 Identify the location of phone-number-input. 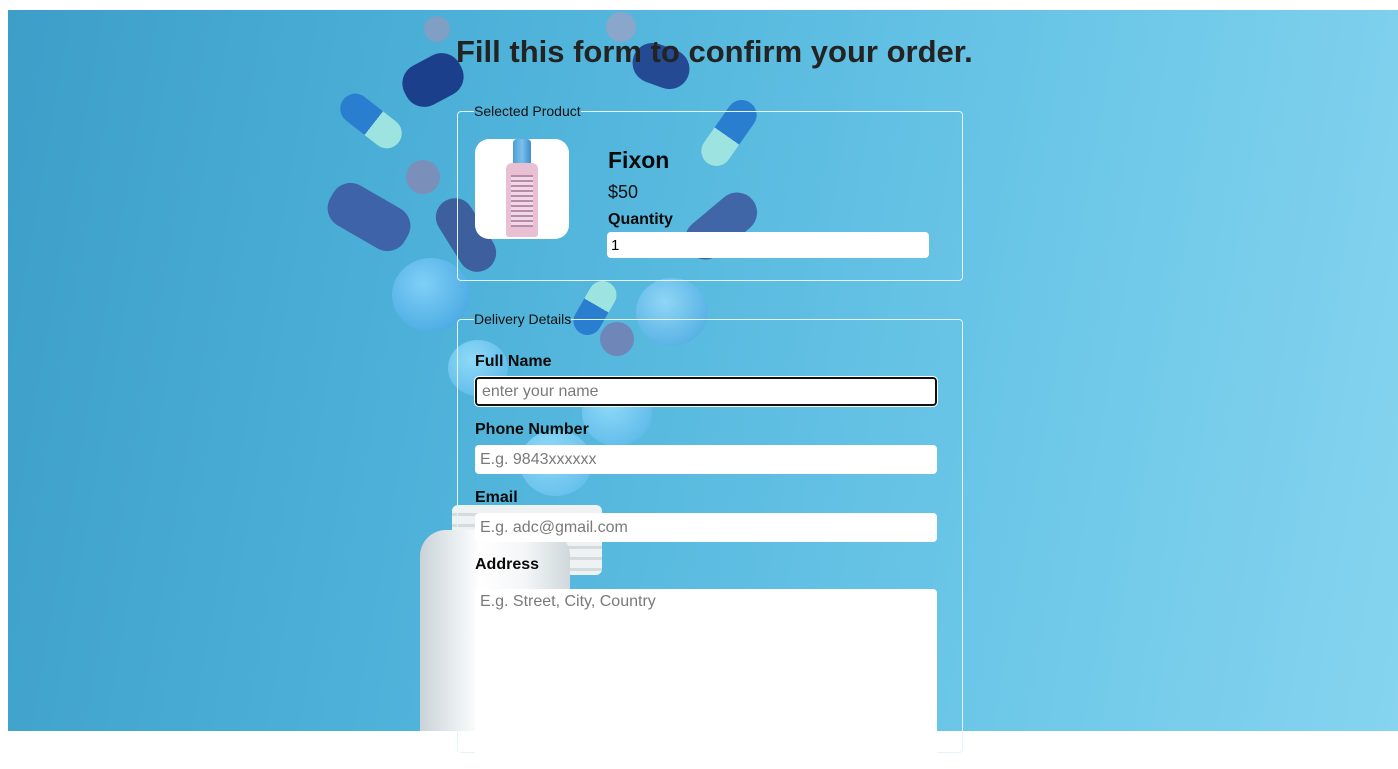
(706, 459).